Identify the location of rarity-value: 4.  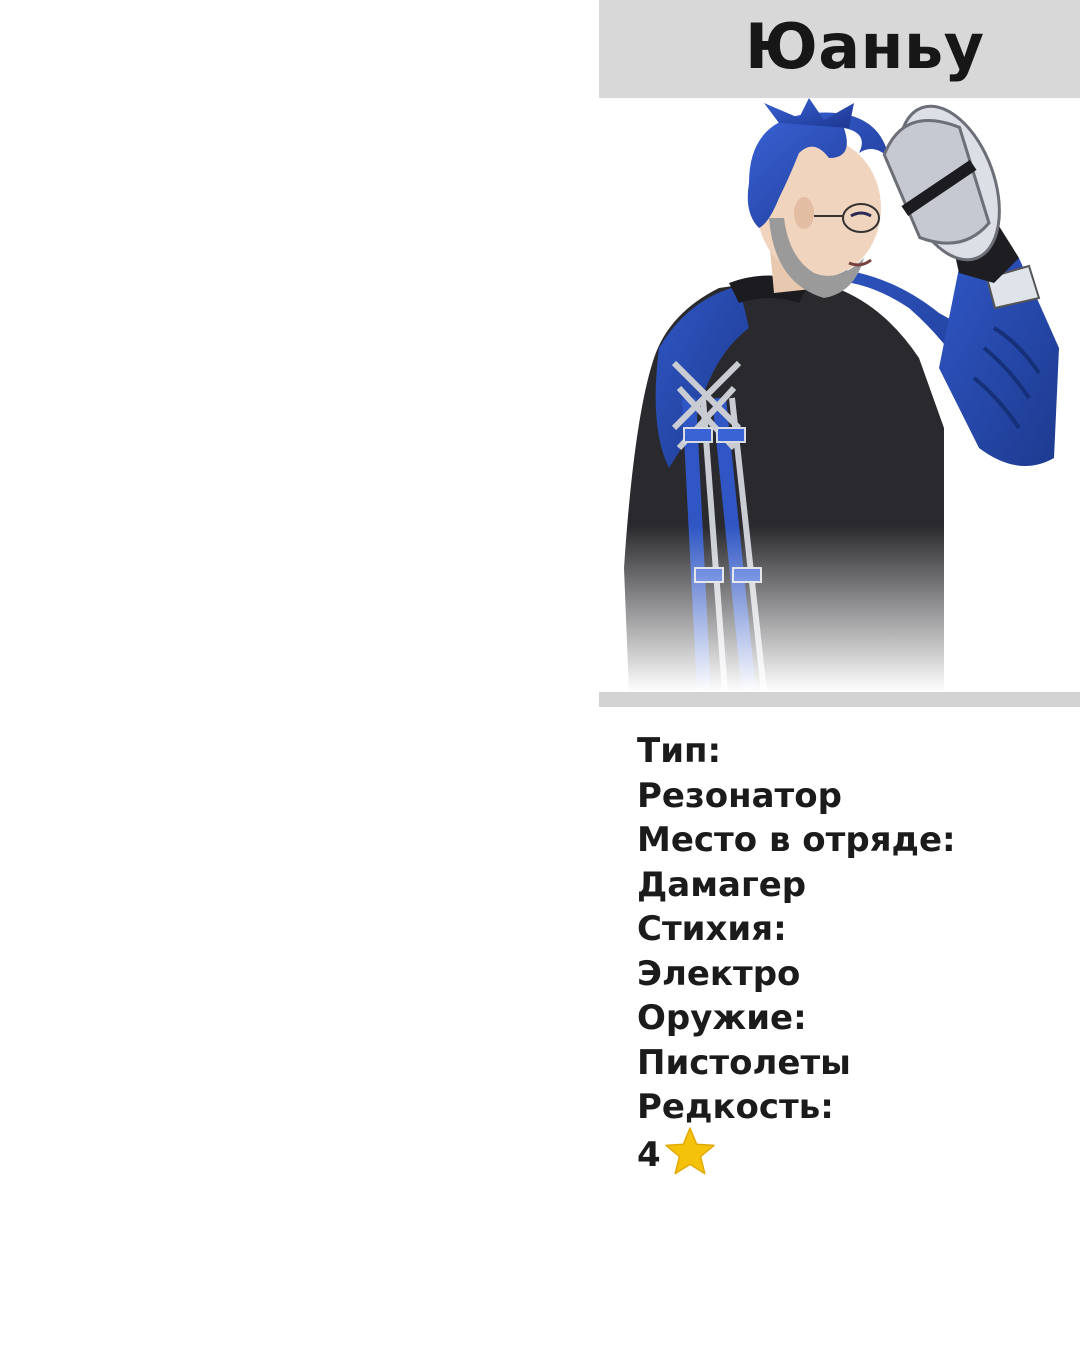
(649, 1154).